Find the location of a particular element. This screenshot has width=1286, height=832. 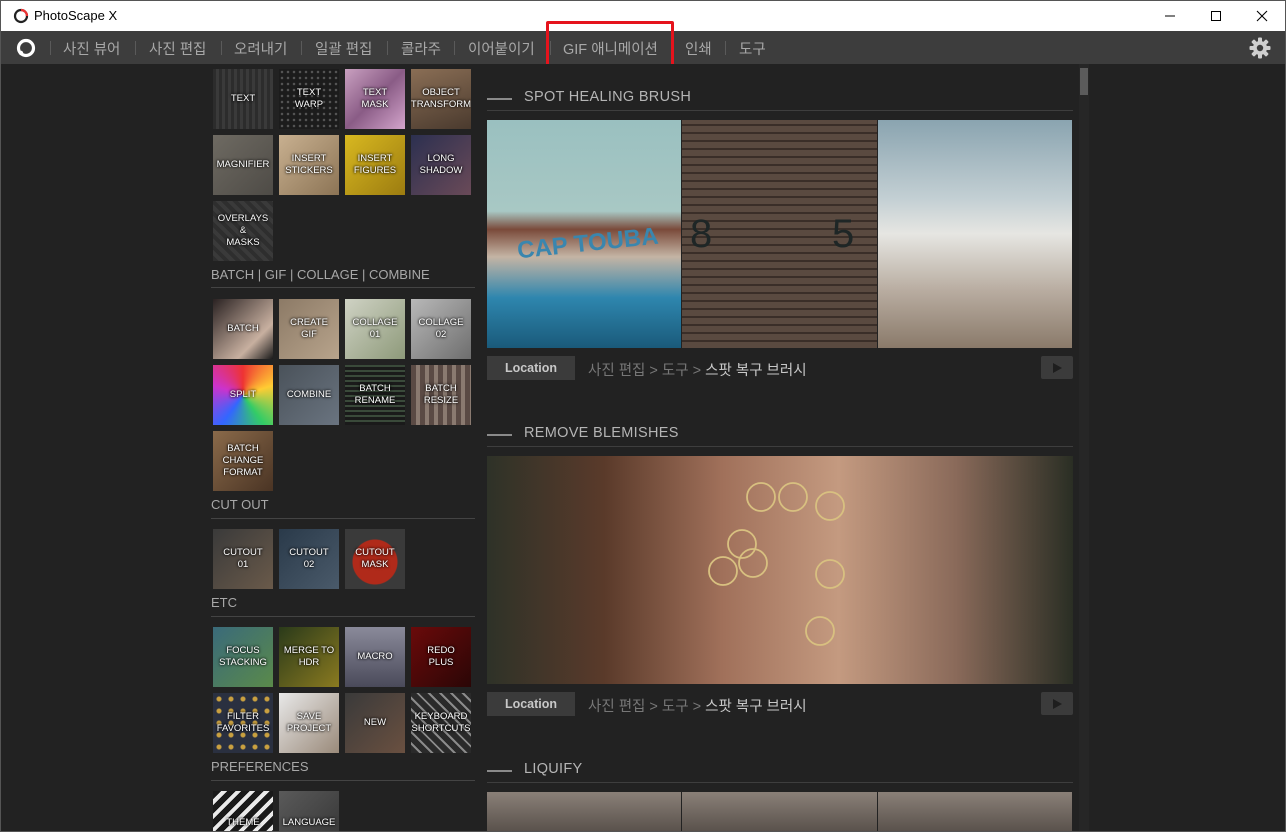

tool-label: INSERT STICKERS is located at coordinates (309, 164).